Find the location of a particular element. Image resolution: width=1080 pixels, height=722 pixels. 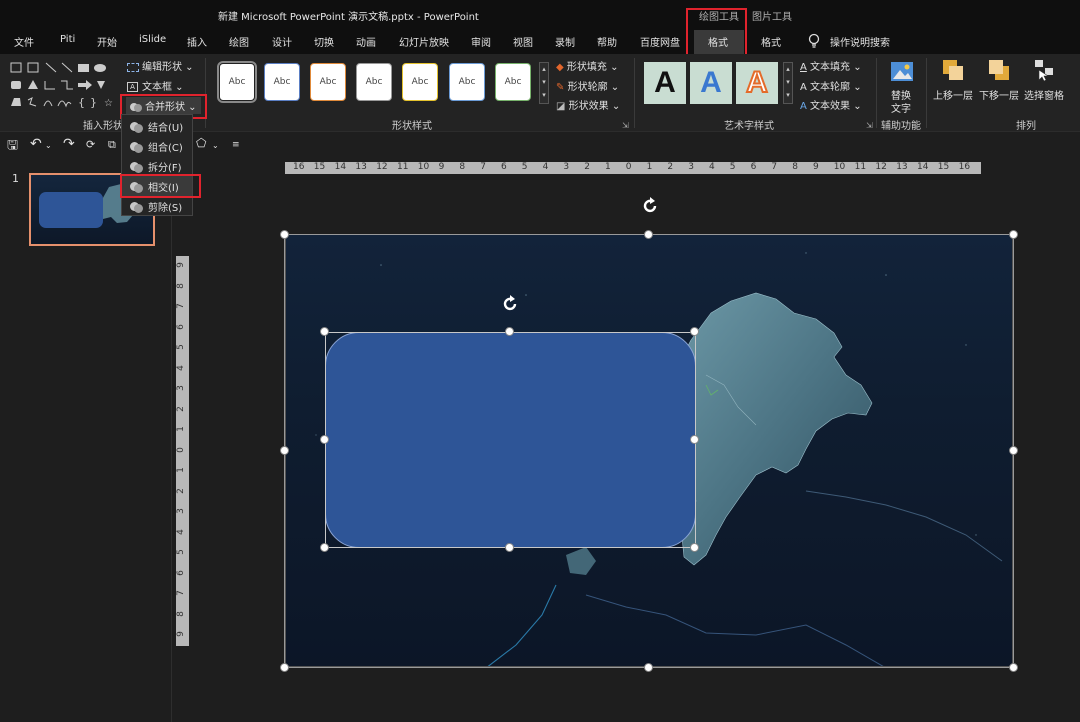

tab-piti: Piti is located at coordinates (67, 39).